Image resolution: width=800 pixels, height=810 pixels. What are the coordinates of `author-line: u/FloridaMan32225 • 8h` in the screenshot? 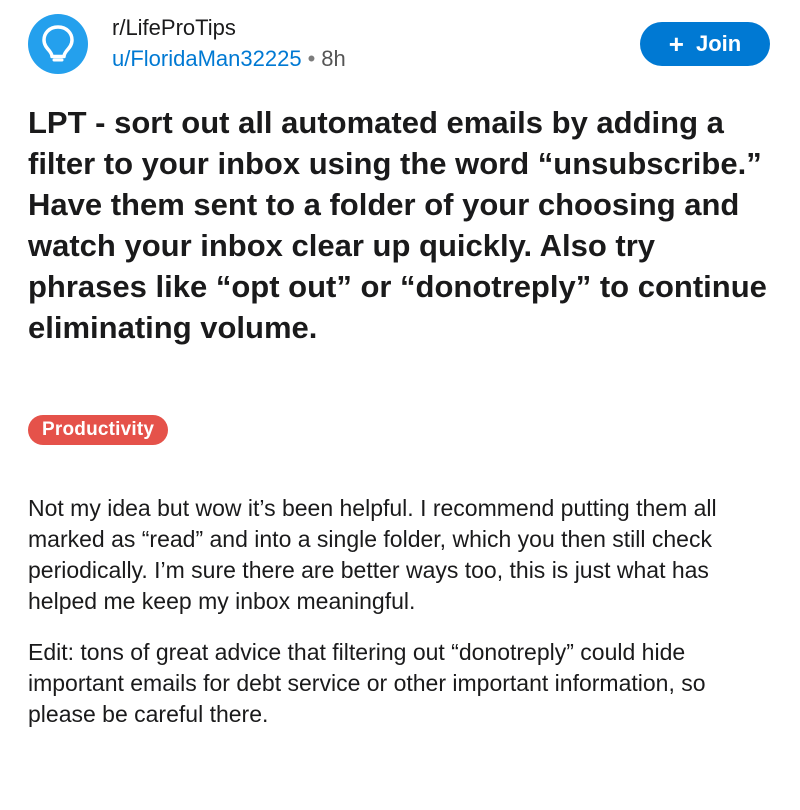 It's located at (229, 59).